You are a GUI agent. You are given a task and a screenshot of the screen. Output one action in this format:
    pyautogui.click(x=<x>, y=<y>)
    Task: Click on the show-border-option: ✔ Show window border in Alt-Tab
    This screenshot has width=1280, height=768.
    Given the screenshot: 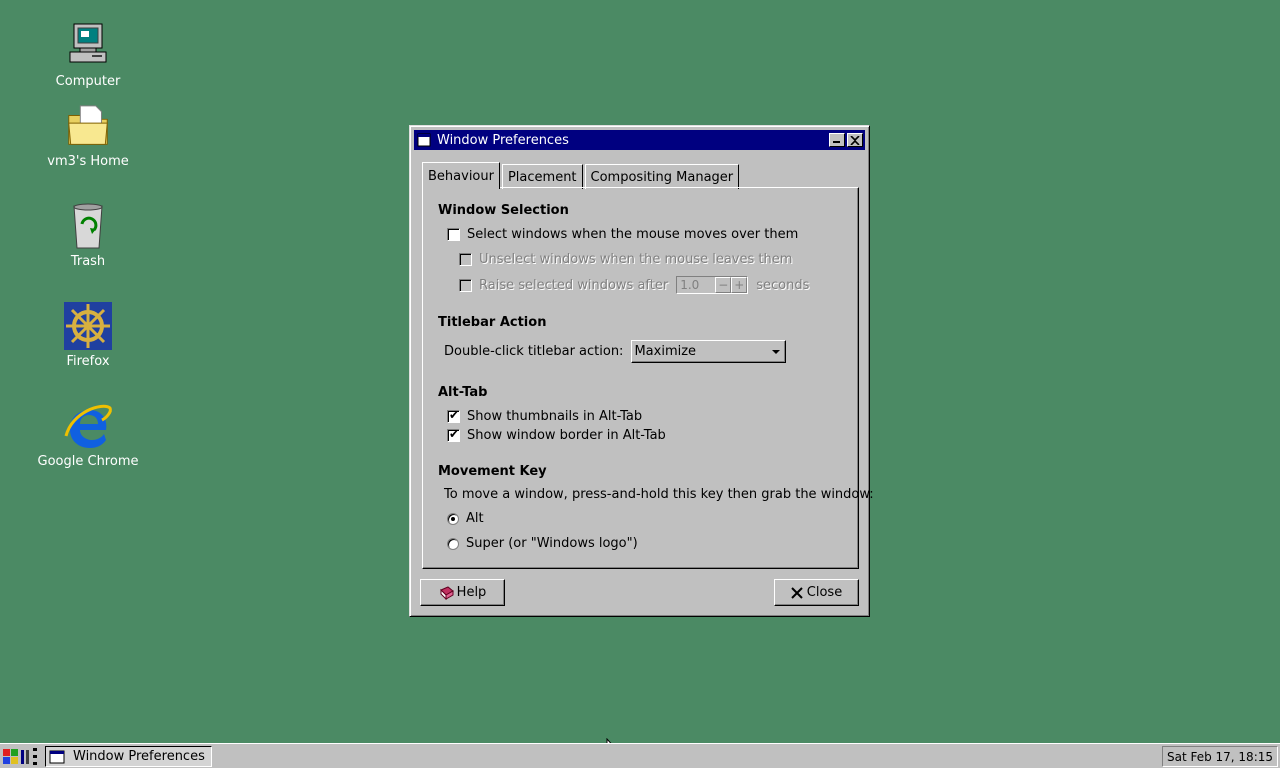 What is the action you would take?
    pyautogui.click(x=556, y=435)
    